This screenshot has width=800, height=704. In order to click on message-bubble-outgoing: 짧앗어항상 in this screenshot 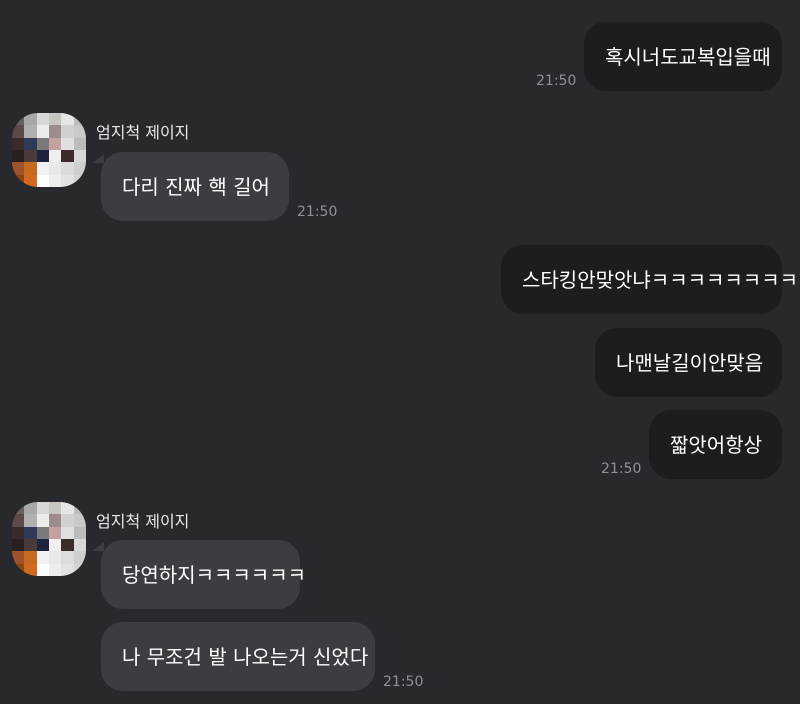, I will do `click(715, 444)`.